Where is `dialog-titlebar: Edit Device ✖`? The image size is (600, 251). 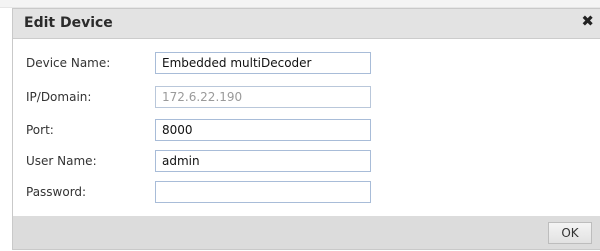
dialog-titlebar: Edit Device ✖ is located at coordinates (306, 24).